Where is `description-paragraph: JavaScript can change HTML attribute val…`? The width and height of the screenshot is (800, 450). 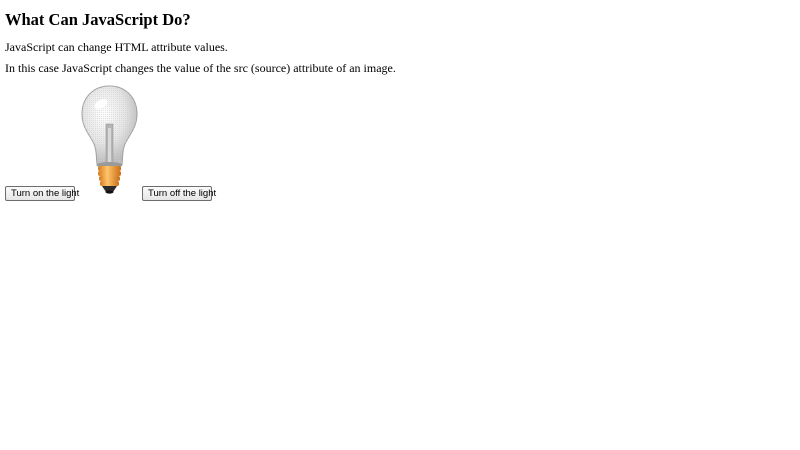
description-paragraph: JavaScript can change HTML attribute val… is located at coordinates (116, 47).